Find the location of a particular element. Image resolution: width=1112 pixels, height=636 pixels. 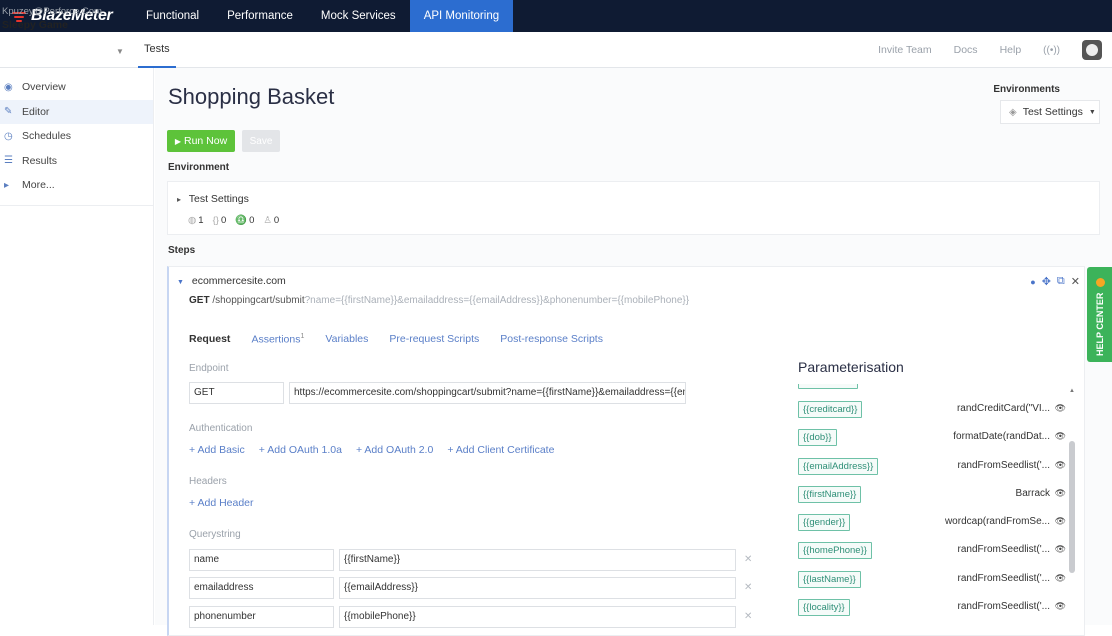

help-link: Help is located at coordinates (1011, 50).